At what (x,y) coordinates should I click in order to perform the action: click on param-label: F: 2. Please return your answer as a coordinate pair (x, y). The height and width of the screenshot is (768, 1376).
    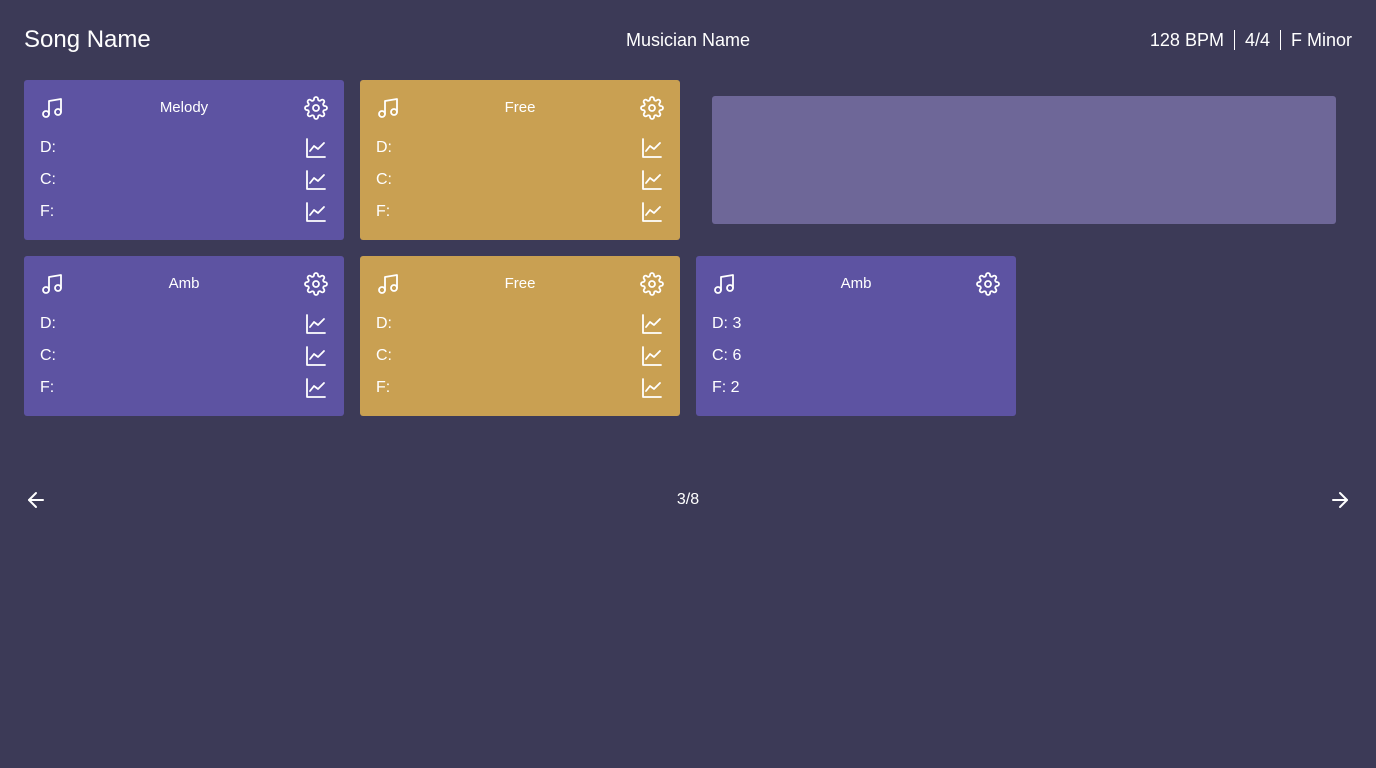
    Looking at the image, I should click on (726, 387).